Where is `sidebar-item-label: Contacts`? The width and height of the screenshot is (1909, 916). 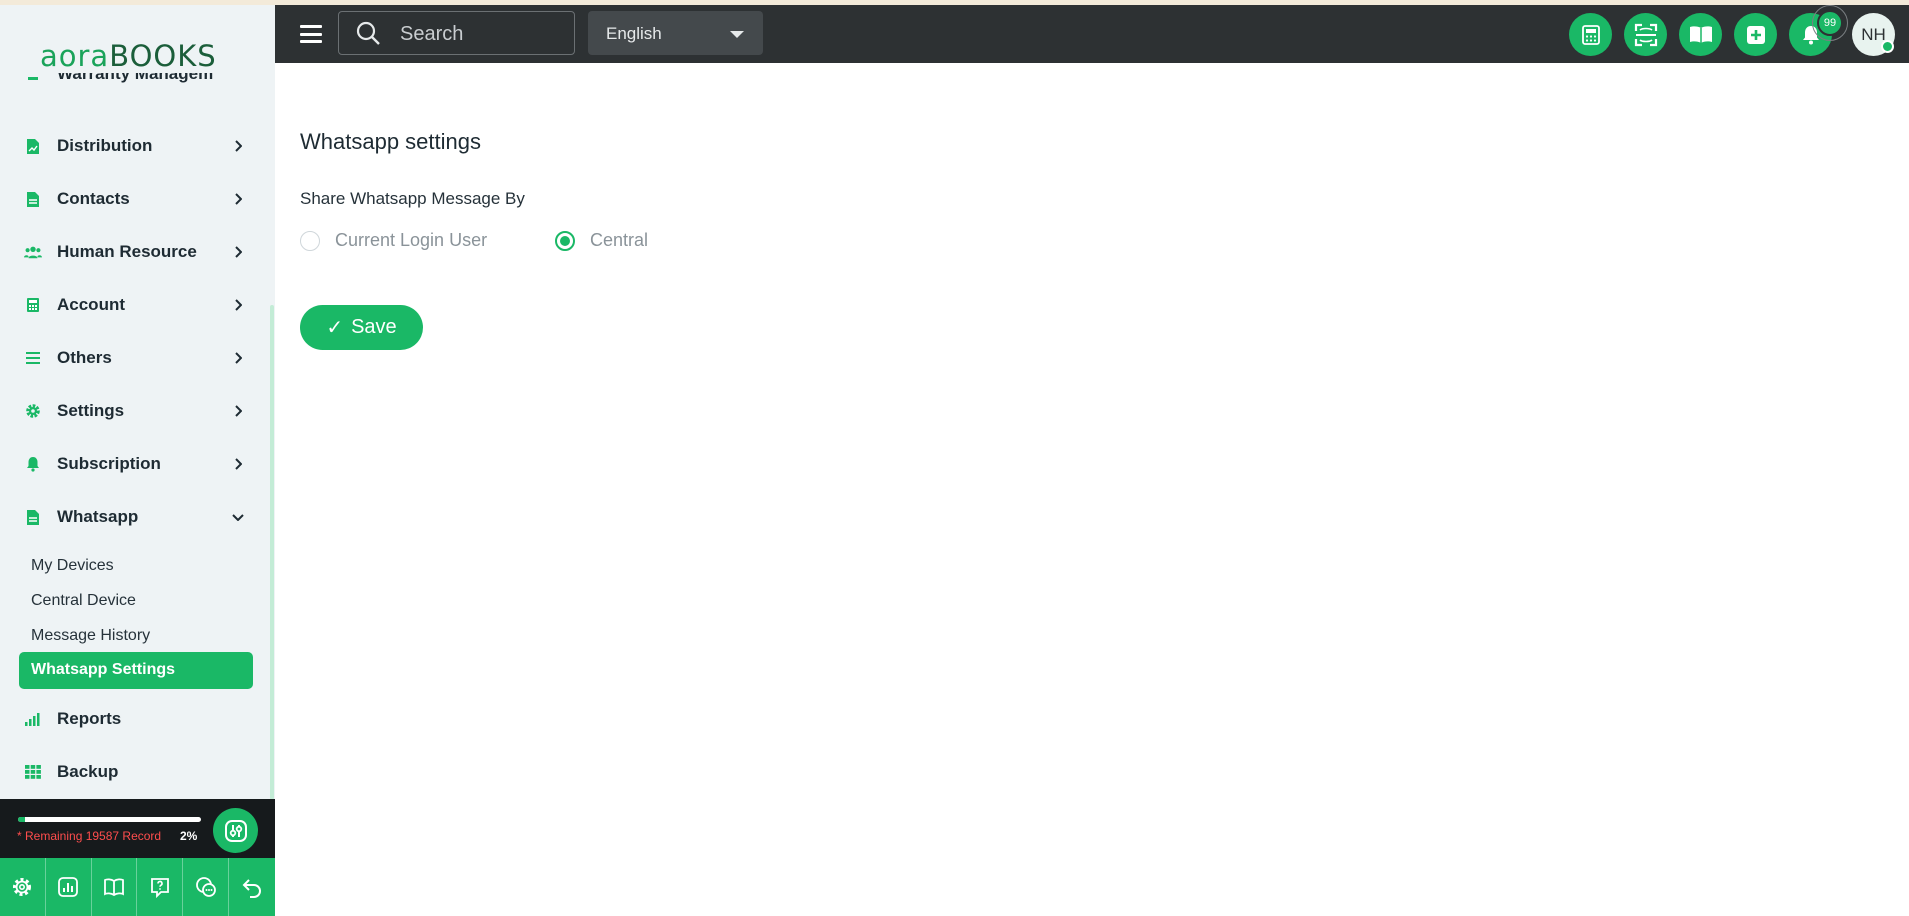 sidebar-item-label: Contacts is located at coordinates (93, 198).